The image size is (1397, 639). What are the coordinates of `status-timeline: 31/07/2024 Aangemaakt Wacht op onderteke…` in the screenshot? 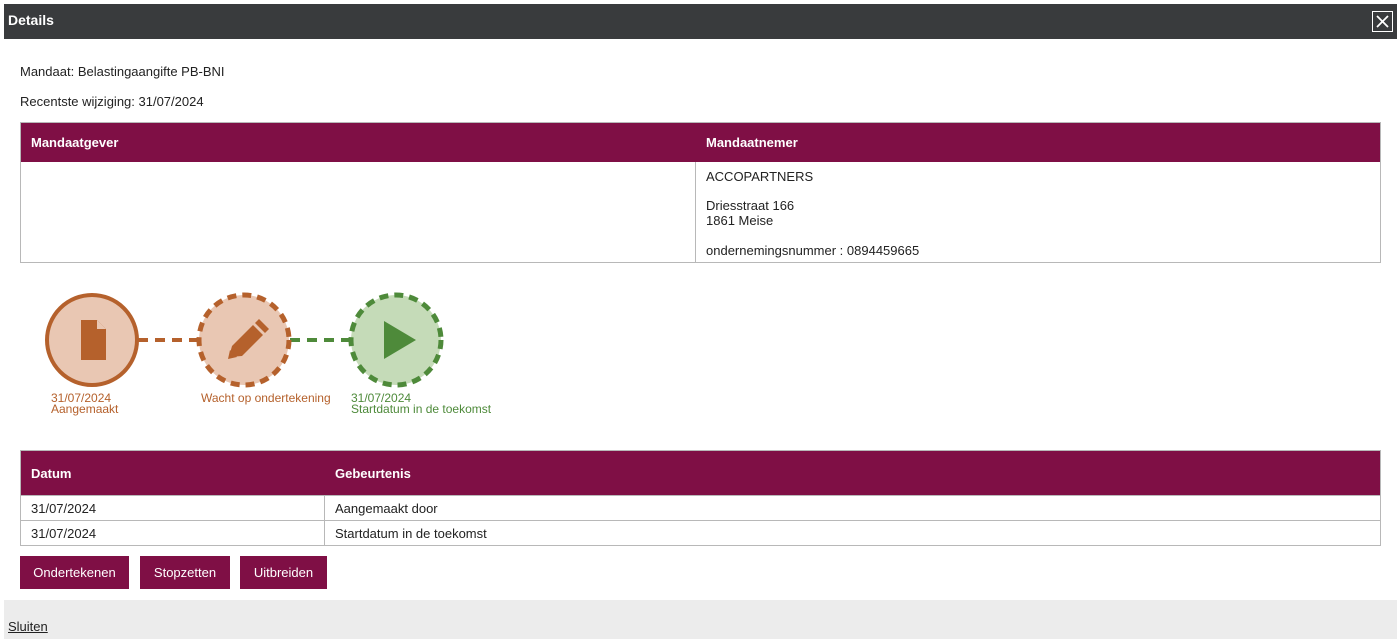 It's located at (300, 360).